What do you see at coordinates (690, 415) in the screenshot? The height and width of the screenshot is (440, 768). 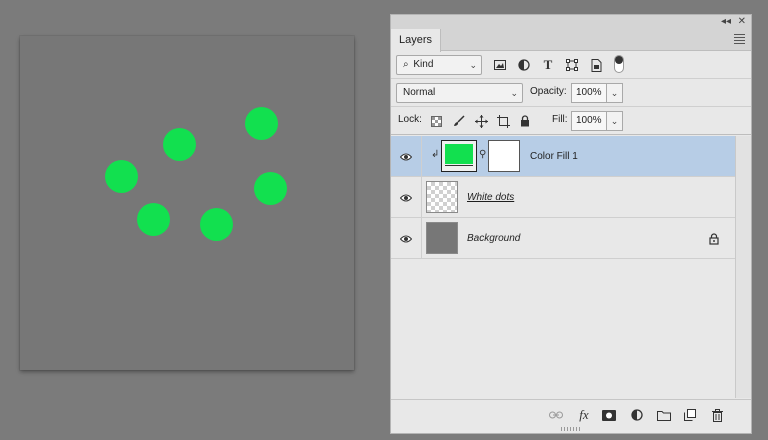 I see `new-layer-icon` at bounding box center [690, 415].